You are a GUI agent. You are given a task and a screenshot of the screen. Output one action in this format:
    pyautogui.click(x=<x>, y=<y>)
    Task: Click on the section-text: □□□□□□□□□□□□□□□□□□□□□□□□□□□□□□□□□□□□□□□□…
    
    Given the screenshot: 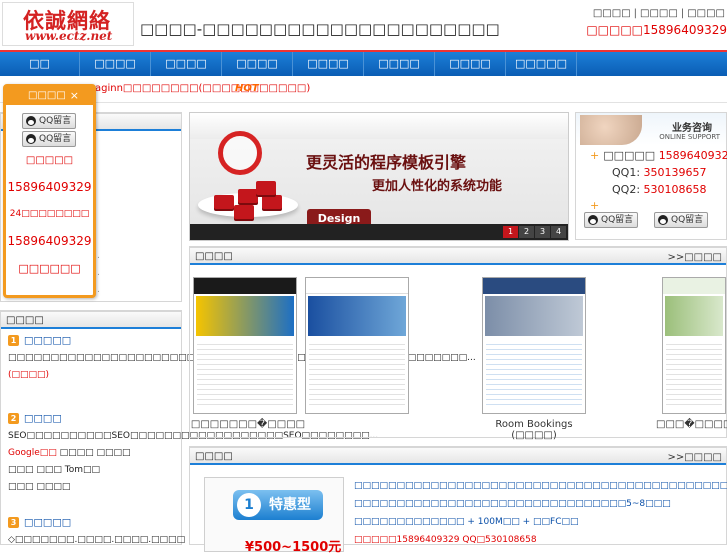 What is the action you would take?
    pyautogui.click(x=242, y=367)
    